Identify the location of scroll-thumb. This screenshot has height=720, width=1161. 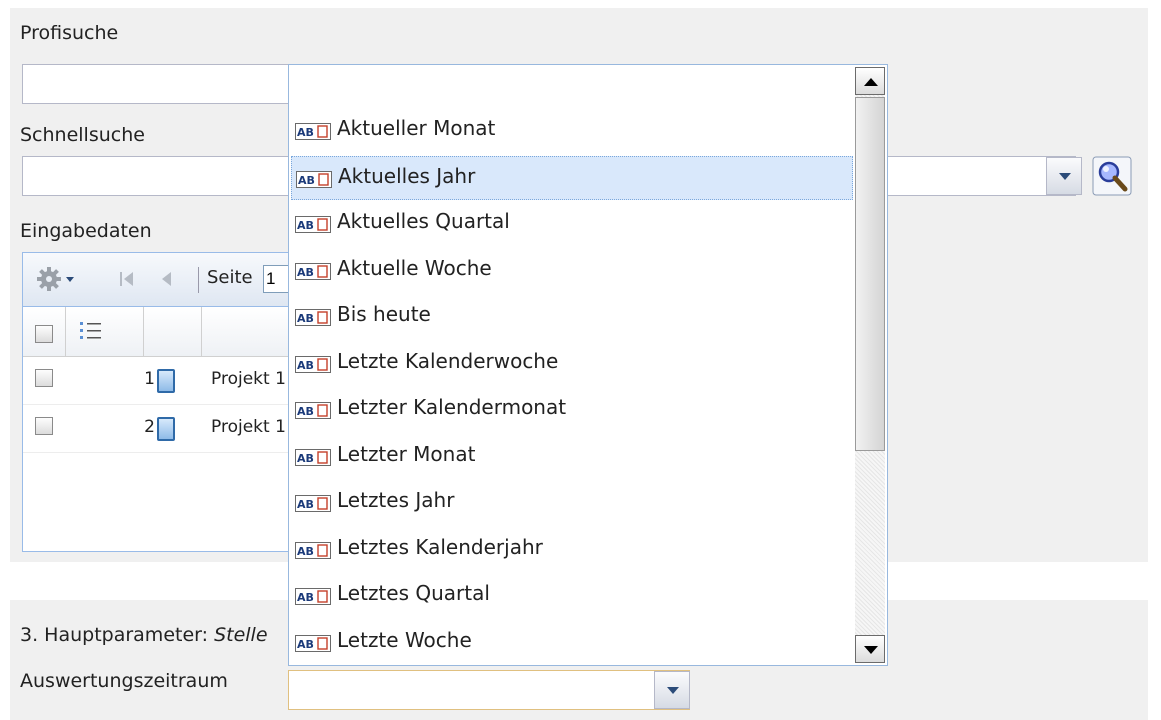
(870, 274).